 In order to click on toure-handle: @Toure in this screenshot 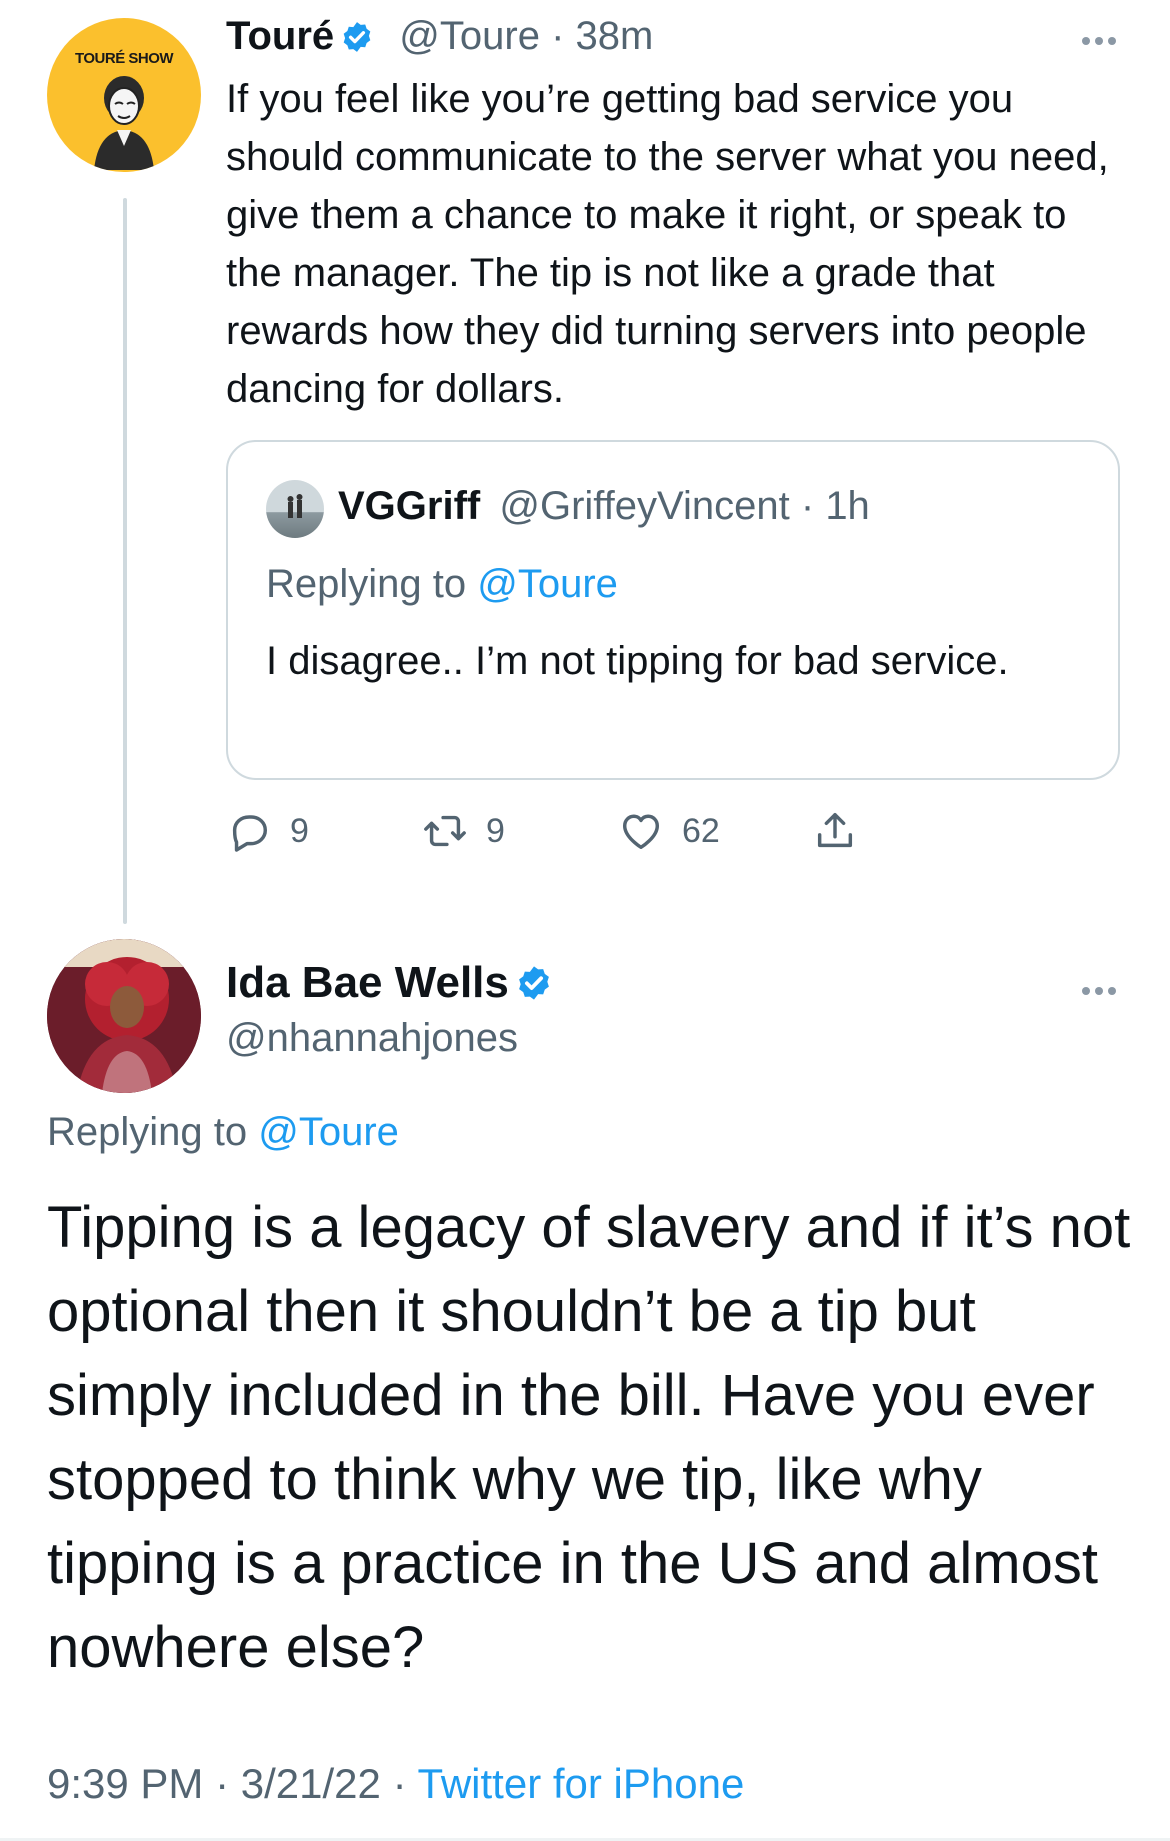, I will do `click(469, 36)`.